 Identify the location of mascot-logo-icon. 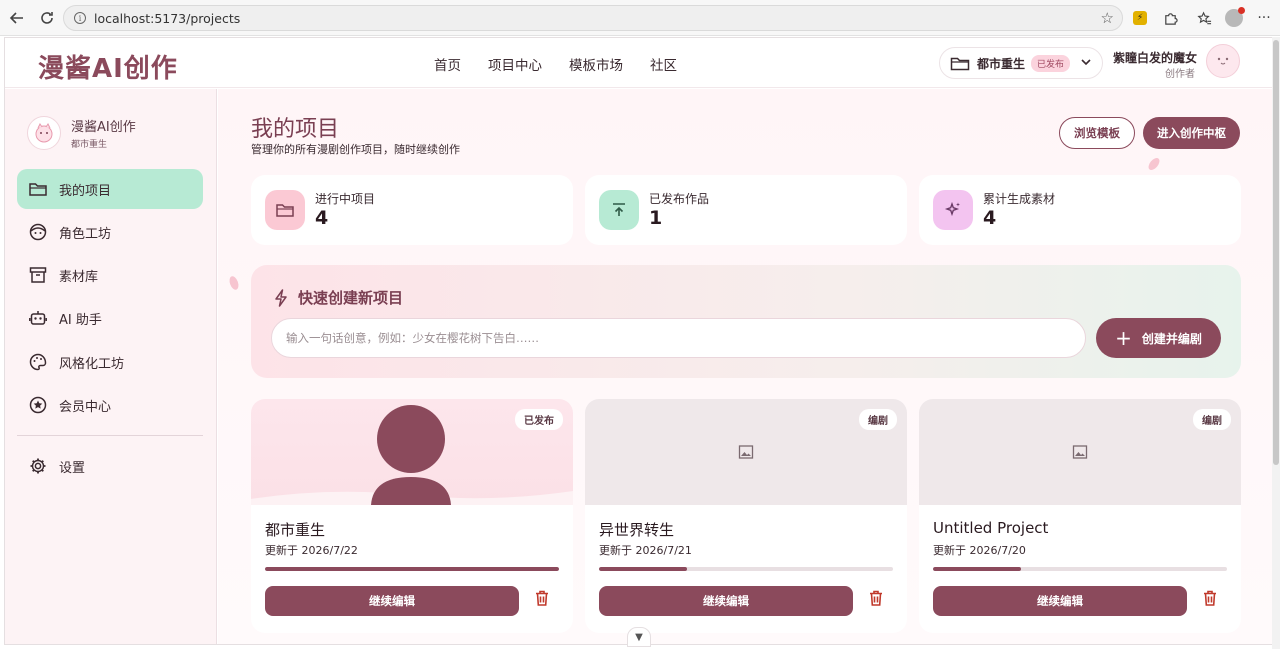
(44, 133).